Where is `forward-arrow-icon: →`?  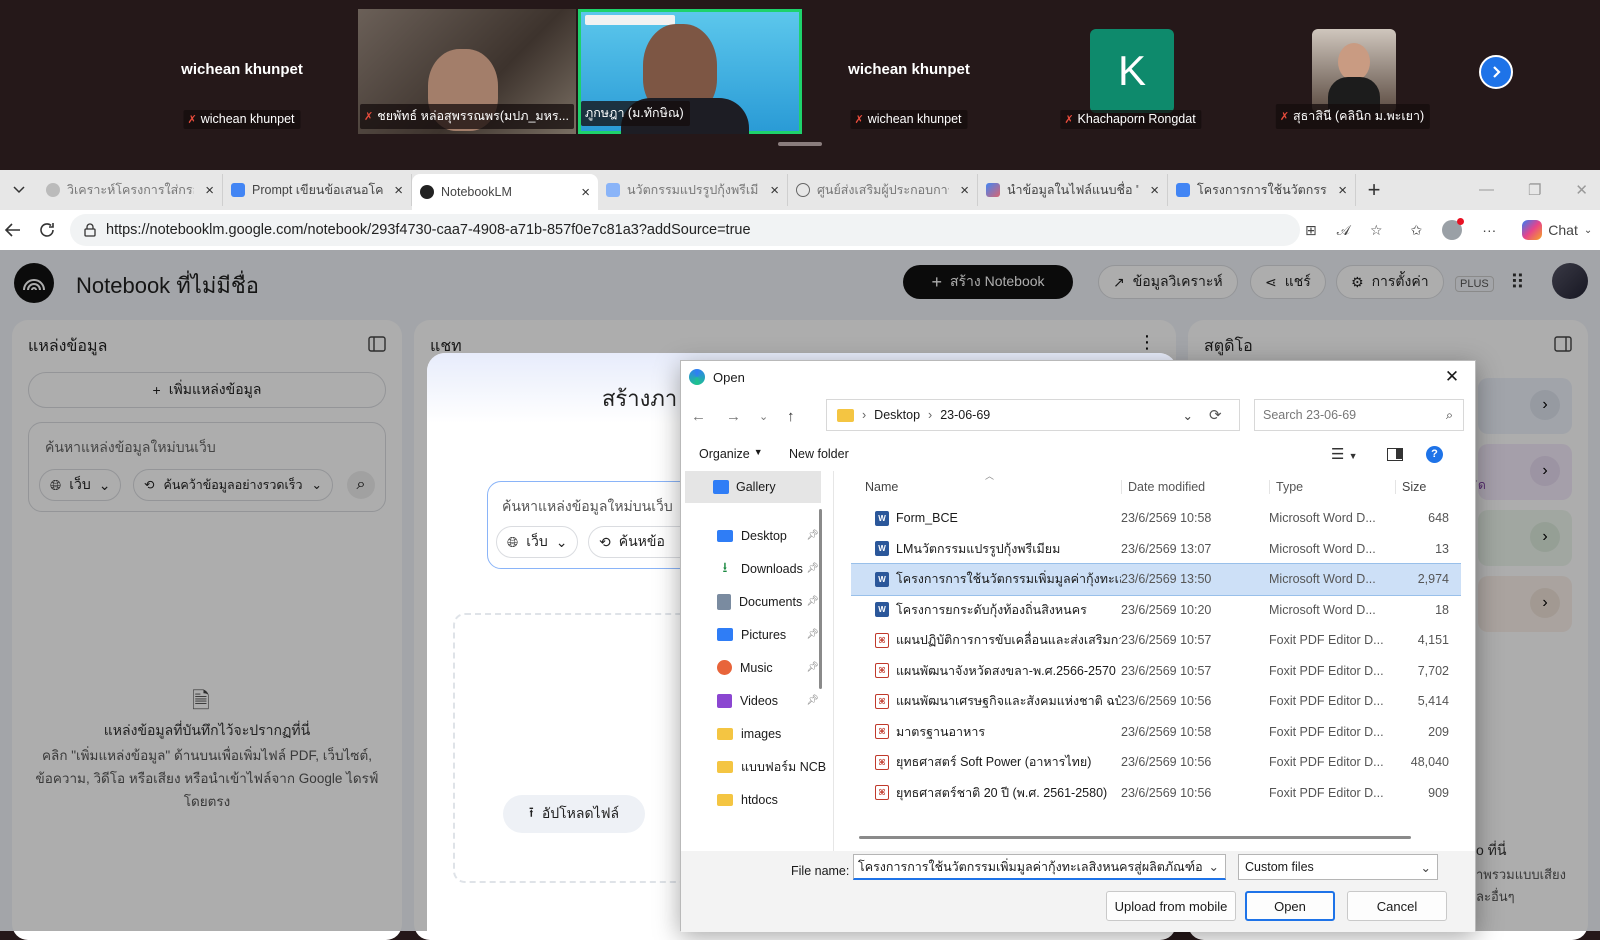
forward-arrow-icon: → is located at coordinates (733, 416).